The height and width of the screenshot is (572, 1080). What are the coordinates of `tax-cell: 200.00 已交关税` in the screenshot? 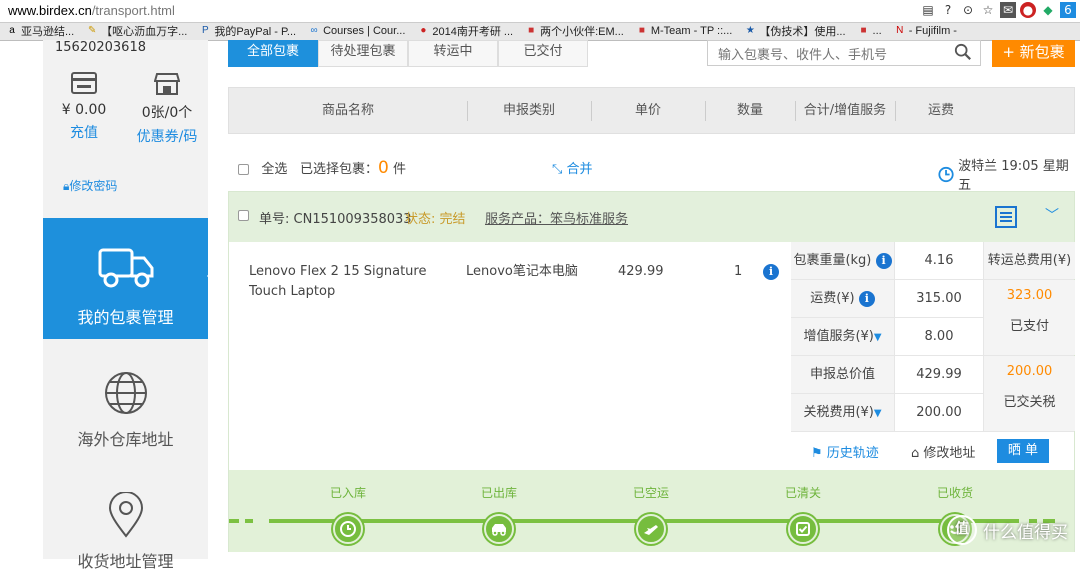 It's located at (1029, 393).